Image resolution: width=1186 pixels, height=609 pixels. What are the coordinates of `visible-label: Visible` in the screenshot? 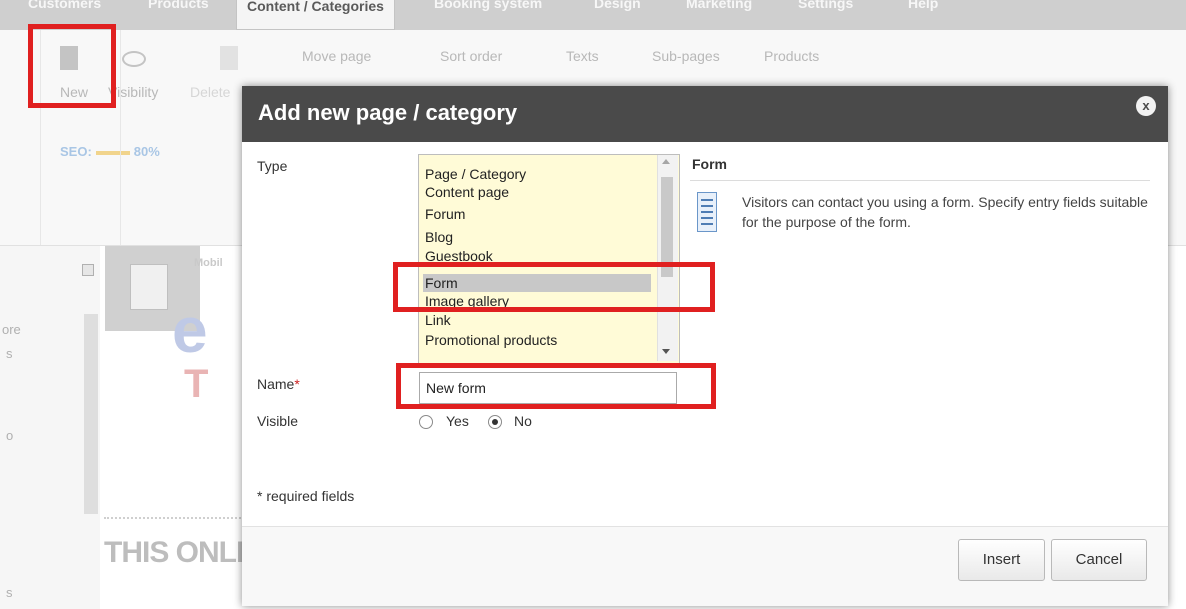 It's located at (277, 421).